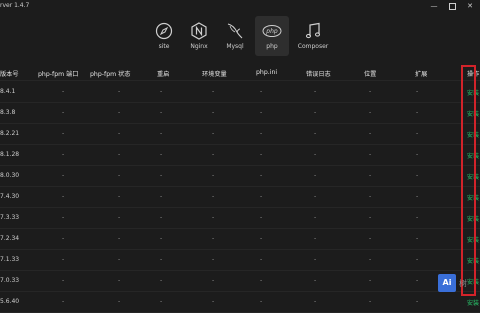 The width and height of the screenshot is (480, 313). Describe the element at coordinates (470, 6) in the screenshot. I see `close-button: ✕` at that location.